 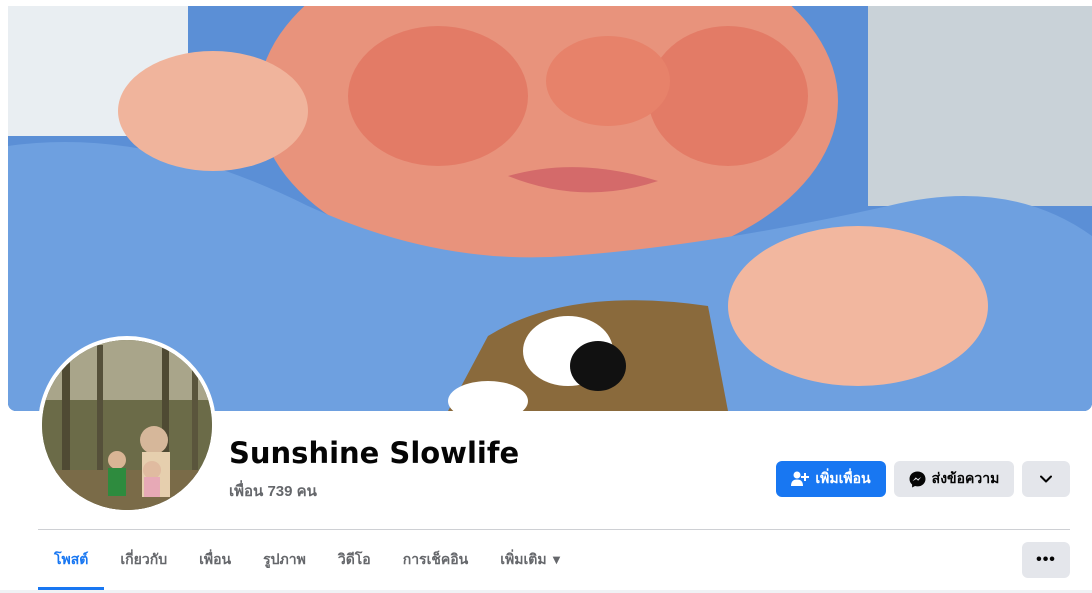 I want to click on tab-label: รูปภาพ, so click(x=284, y=560).